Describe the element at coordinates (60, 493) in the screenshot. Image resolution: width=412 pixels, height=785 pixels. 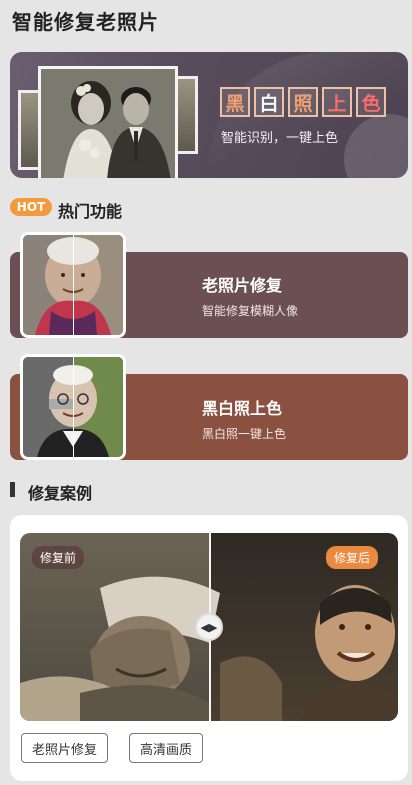
I see `cases-section-title: 修复案例` at that location.